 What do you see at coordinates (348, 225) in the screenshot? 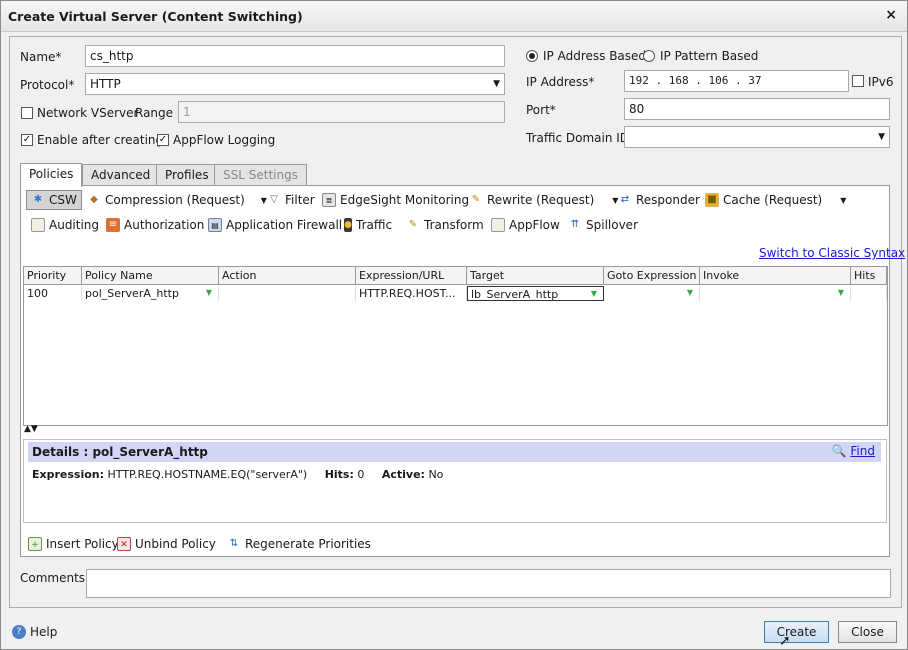
I see `traffic-icon: ●` at bounding box center [348, 225].